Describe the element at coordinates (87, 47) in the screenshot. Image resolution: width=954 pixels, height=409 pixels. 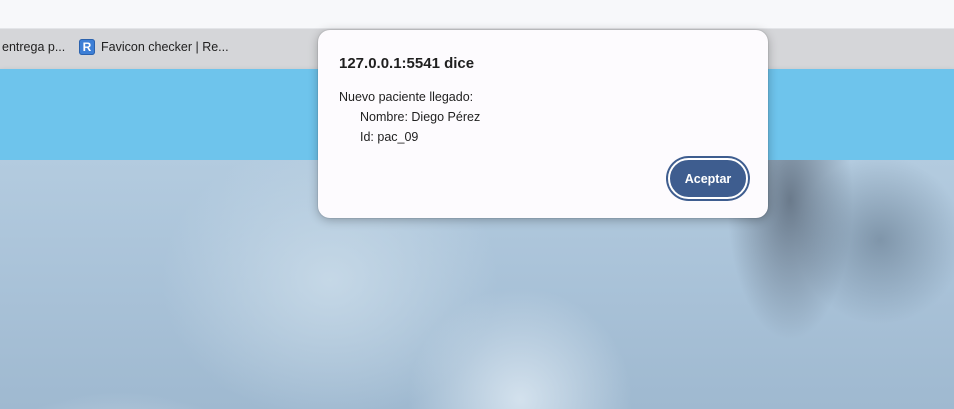
I see `favicon-r-icon: R` at that location.